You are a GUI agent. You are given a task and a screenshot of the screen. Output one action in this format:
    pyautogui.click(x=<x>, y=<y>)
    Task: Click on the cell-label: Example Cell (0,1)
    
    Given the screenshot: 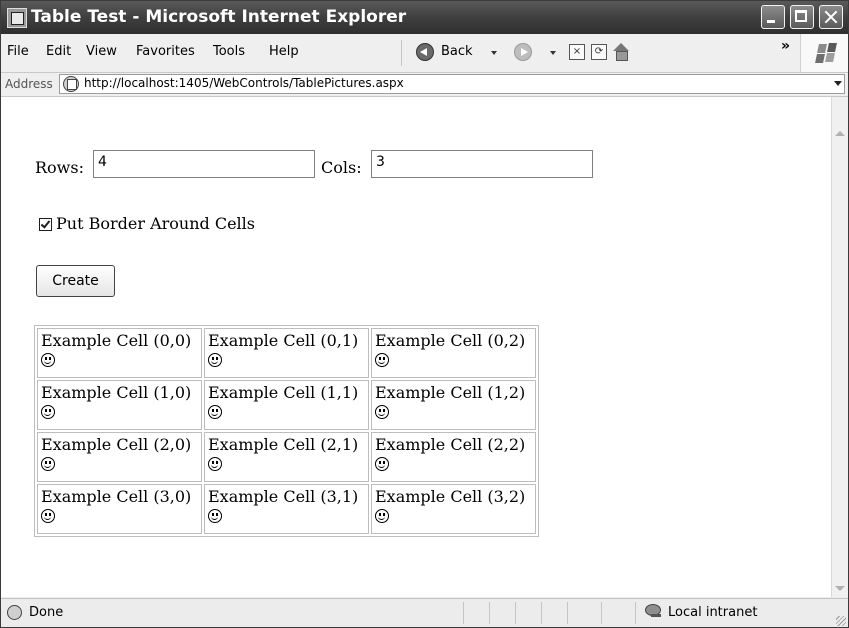 What is the action you would take?
    pyautogui.click(x=283, y=340)
    